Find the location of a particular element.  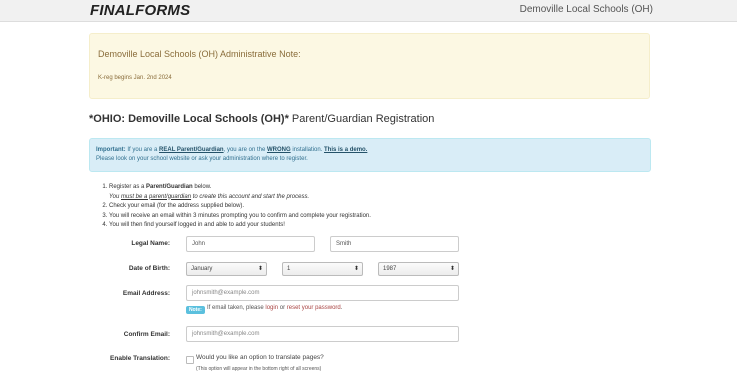

confirm-email-input: johnsmith@example.com is located at coordinates (322, 334).